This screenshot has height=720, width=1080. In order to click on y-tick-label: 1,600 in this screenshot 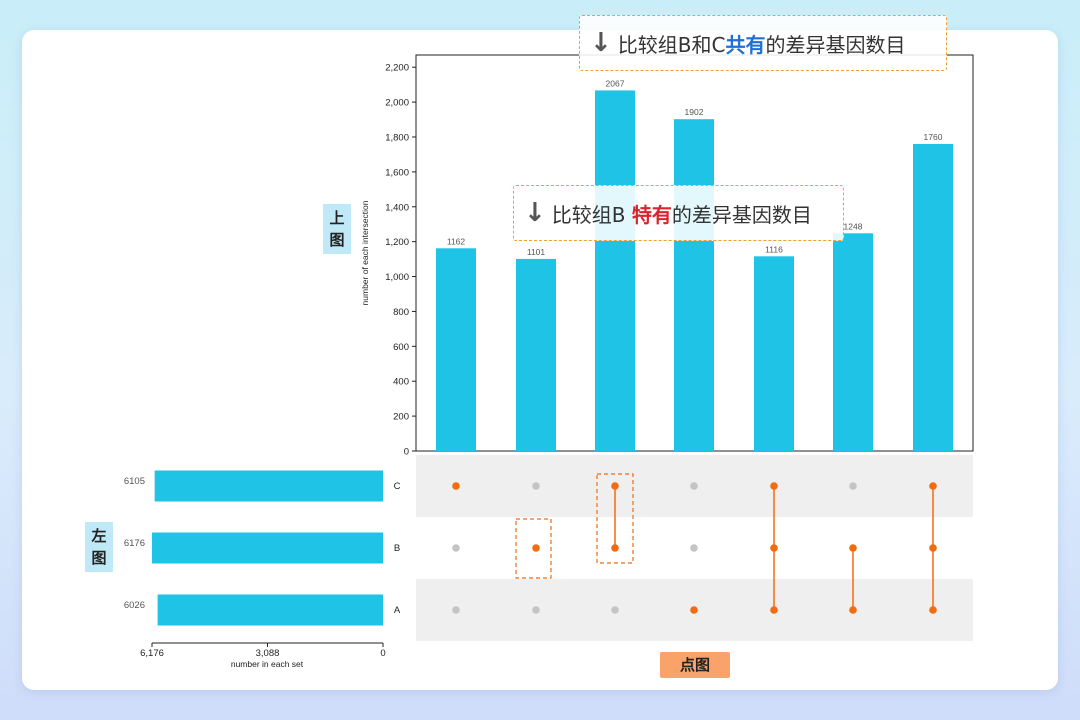, I will do `click(397, 172)`.